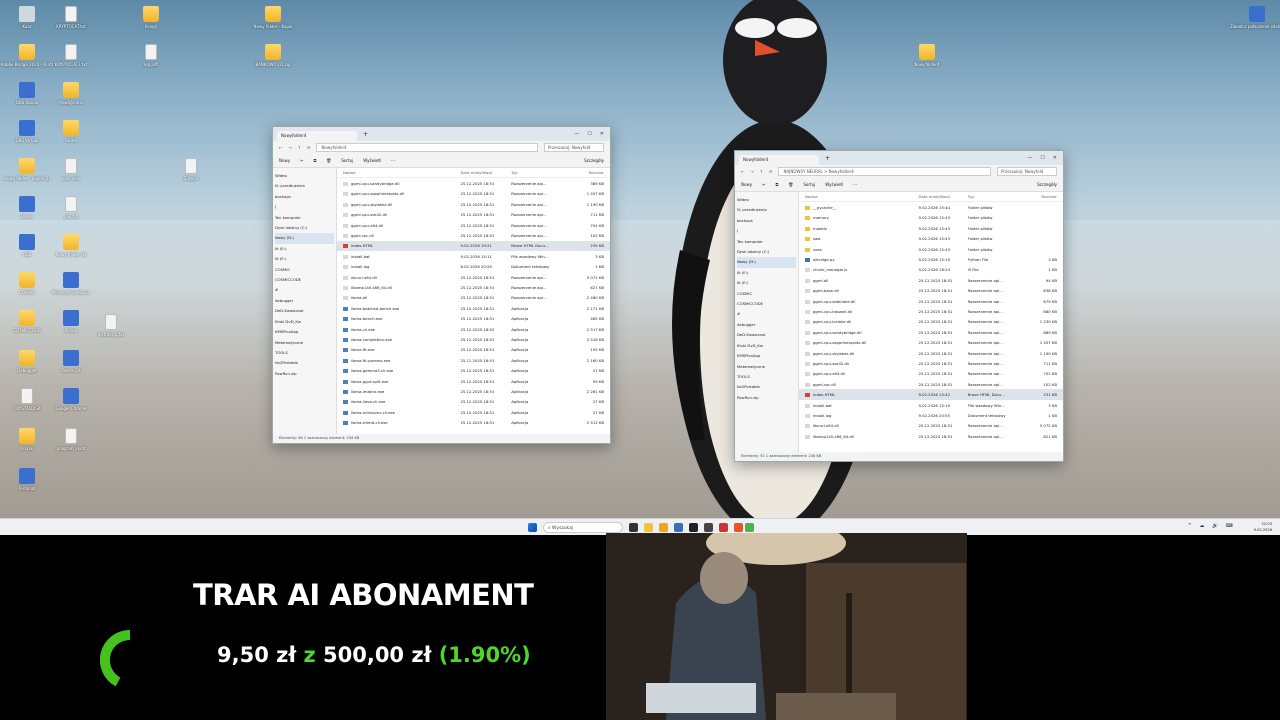  What do you see at coordinates (365, 134) in the screenshot?
I see `new-tab-button: +` at bounding box center [365, 134].